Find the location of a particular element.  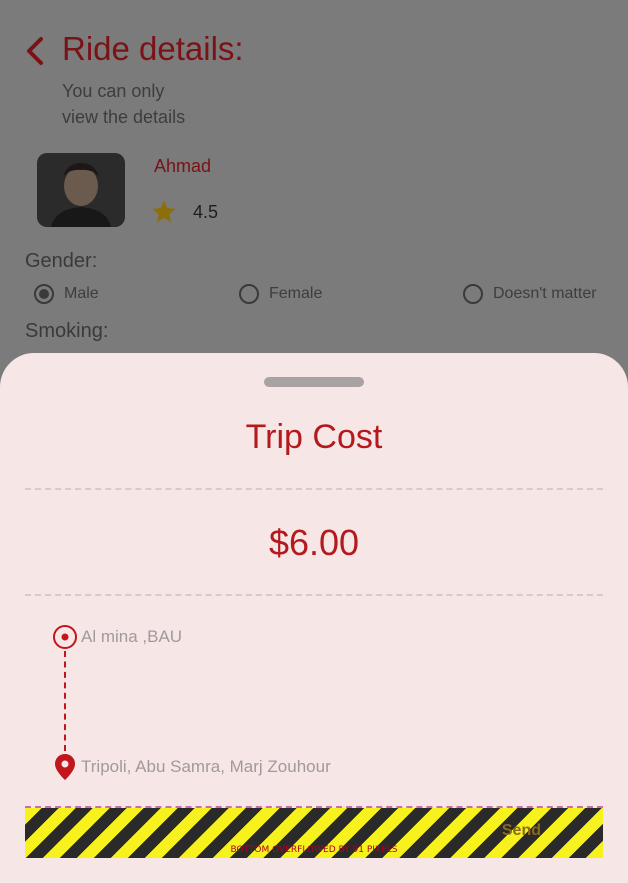

page-title: Ride details: is located at coordinates (153, 48).